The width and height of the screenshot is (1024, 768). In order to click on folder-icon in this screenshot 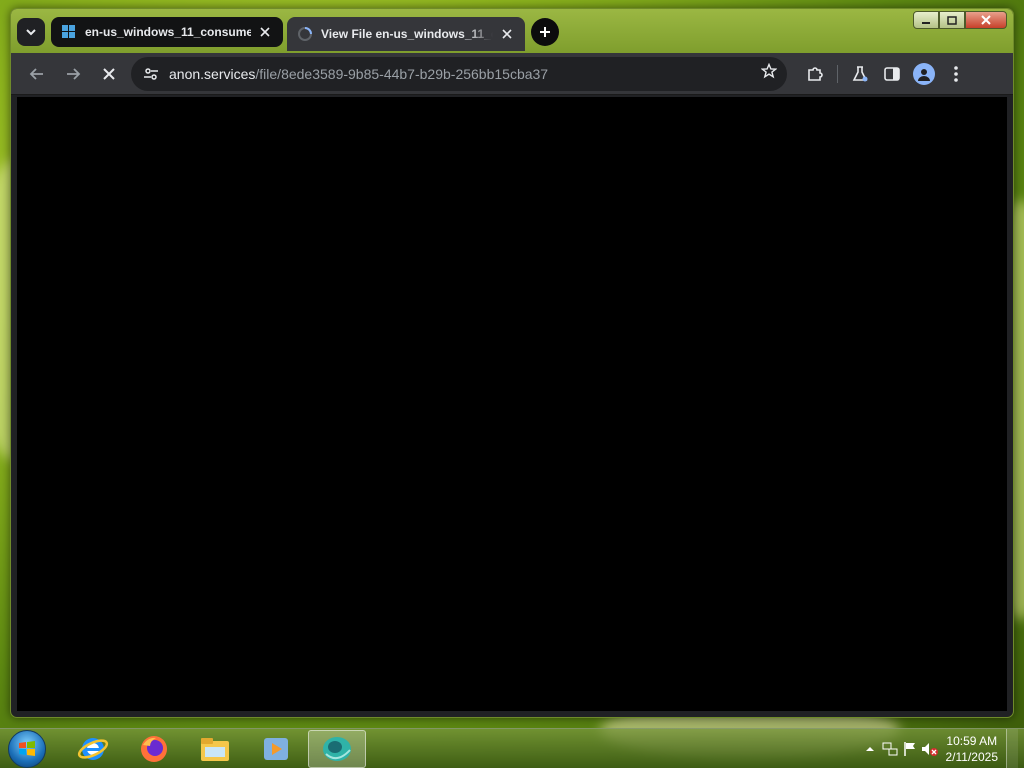, I will do `click(215, 749)`.